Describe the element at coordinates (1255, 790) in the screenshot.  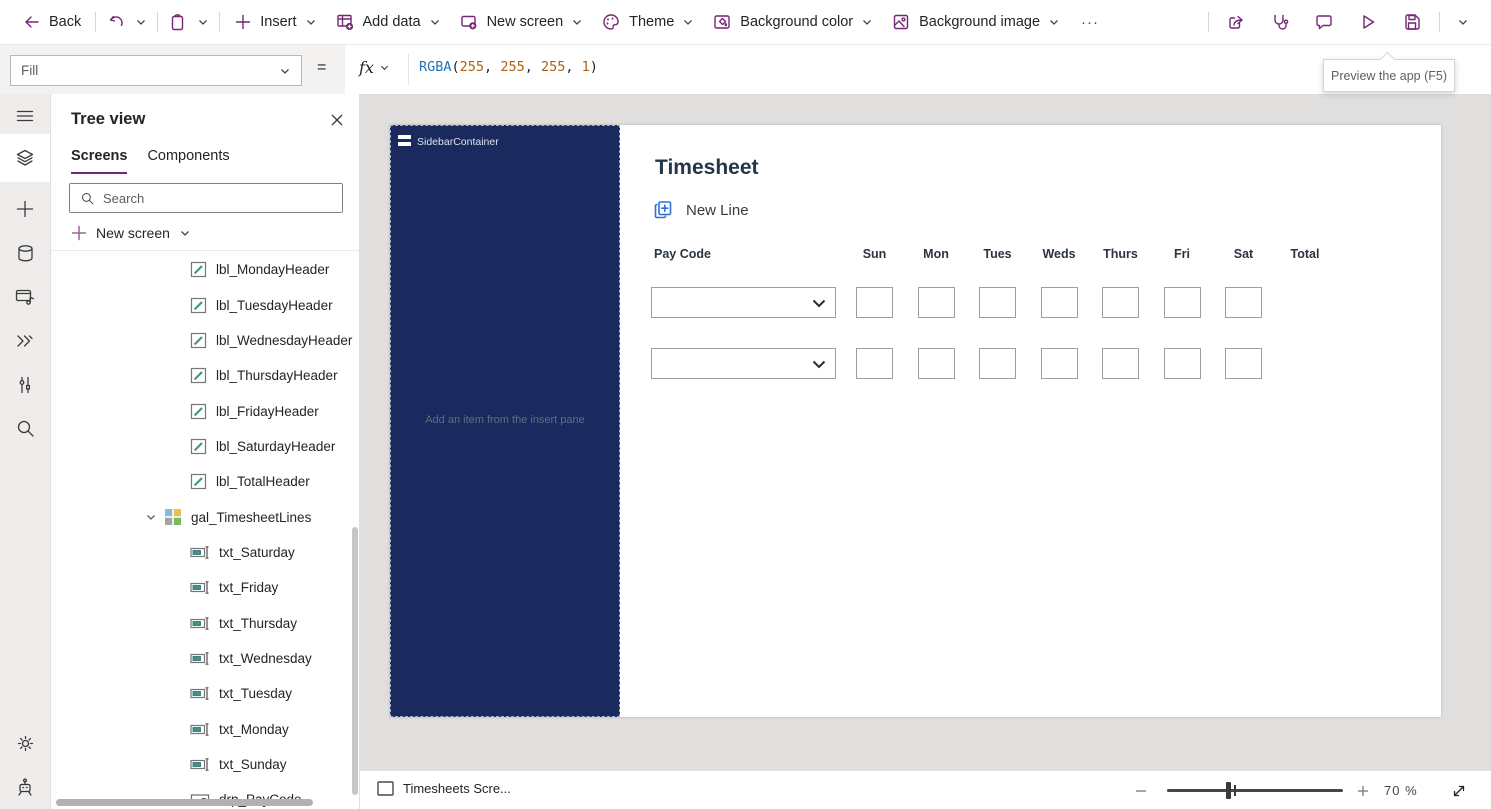
I see `zoom-slider-track` at that location.